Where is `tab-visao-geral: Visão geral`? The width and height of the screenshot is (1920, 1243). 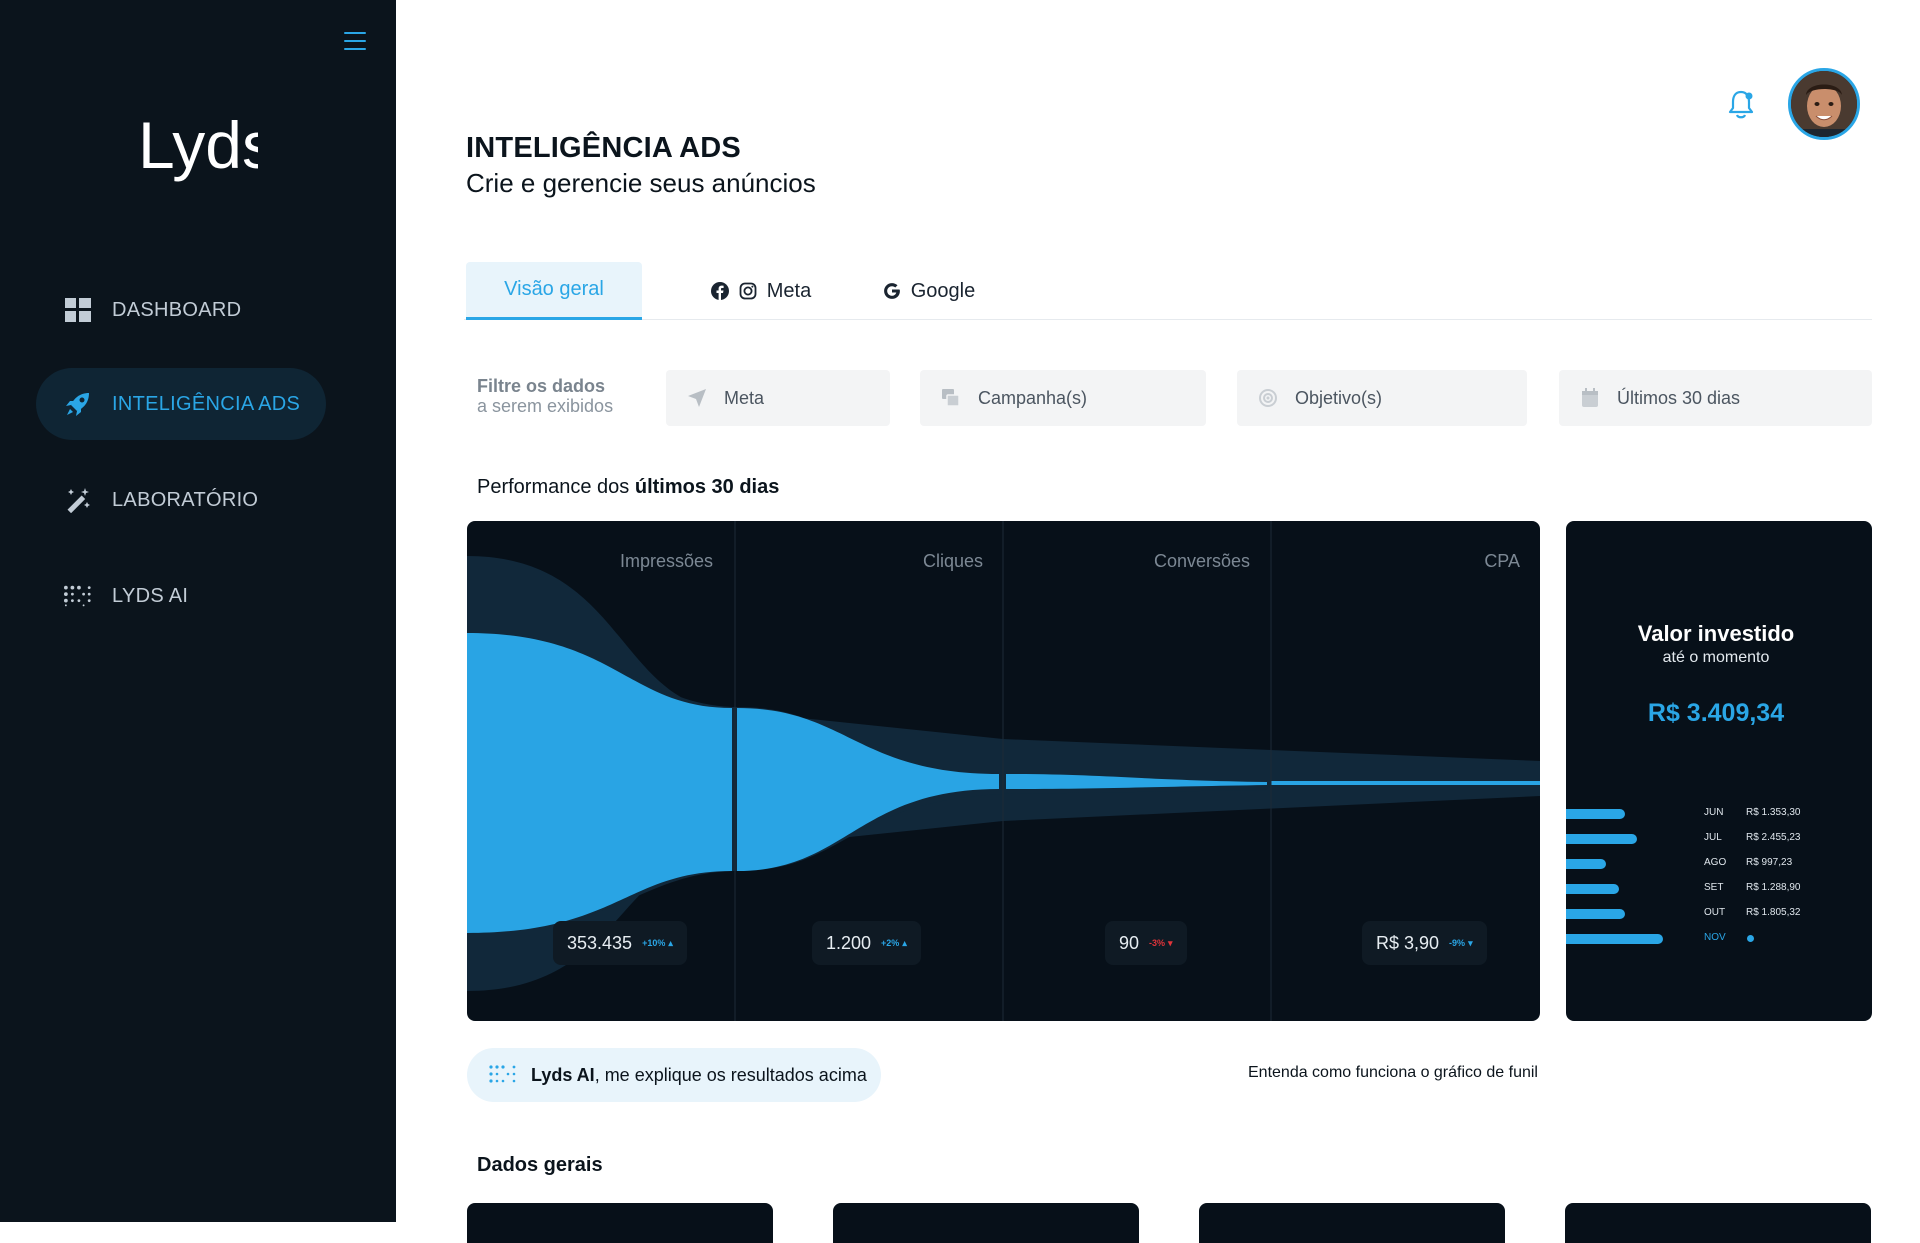 tab-visao-geral: Visão geral is located at coordinates (554, 291).